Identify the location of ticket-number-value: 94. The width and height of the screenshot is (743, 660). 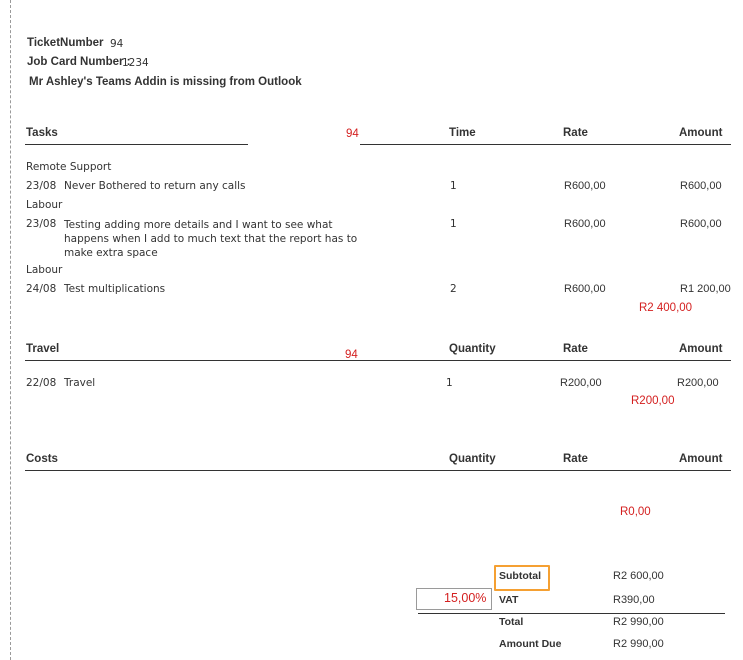
(117, 44).